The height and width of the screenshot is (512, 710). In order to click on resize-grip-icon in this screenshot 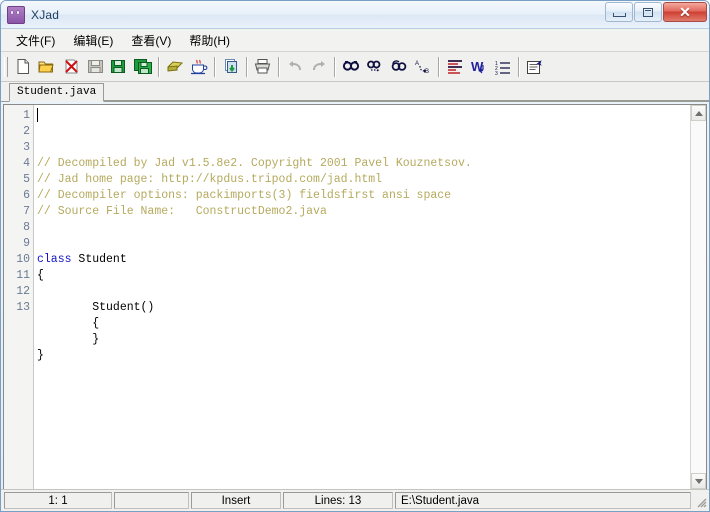, I will do `click(702, 503)`.